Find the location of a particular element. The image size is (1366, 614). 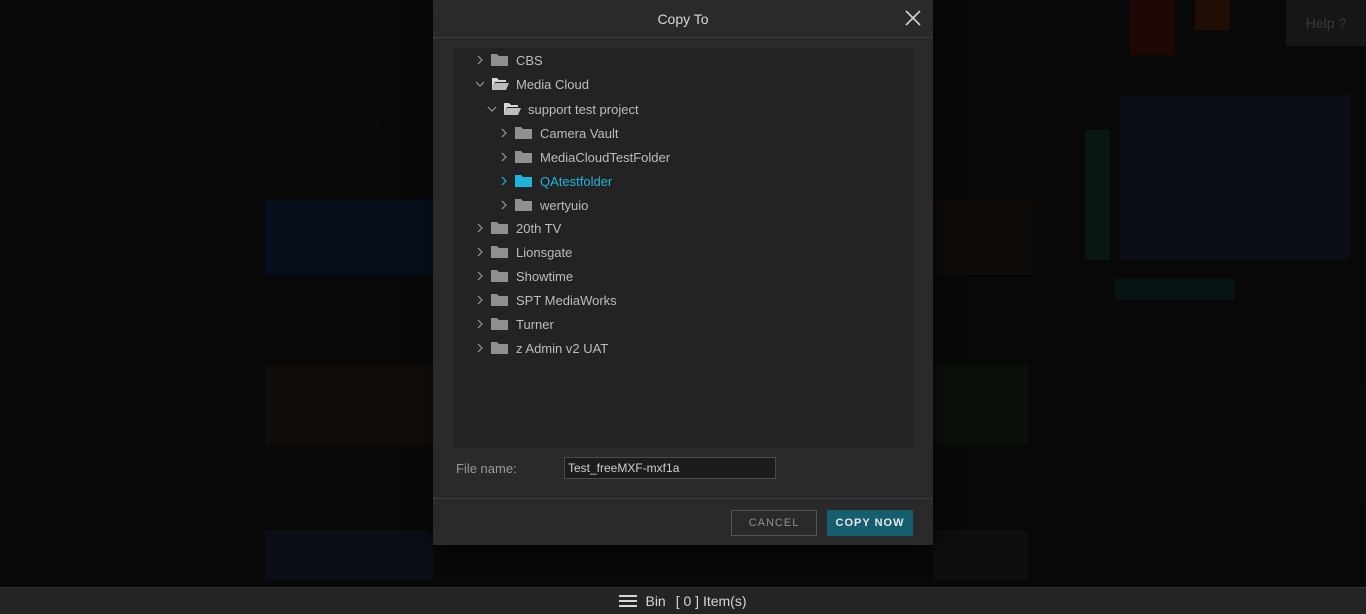

tree-item: 20th TV is located at coordinates (518, 228).